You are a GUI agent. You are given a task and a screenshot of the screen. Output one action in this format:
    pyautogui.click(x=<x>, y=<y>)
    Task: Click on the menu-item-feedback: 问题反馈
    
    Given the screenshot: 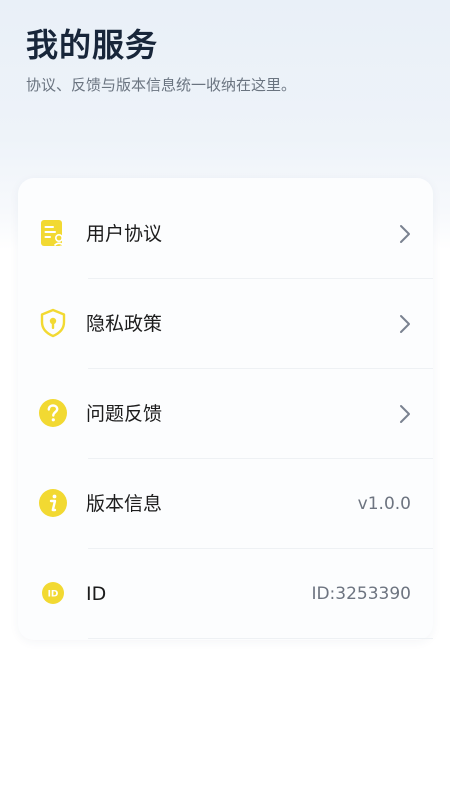 What is the action you would take?
    pyautogui.click(x=225, y=414)
    